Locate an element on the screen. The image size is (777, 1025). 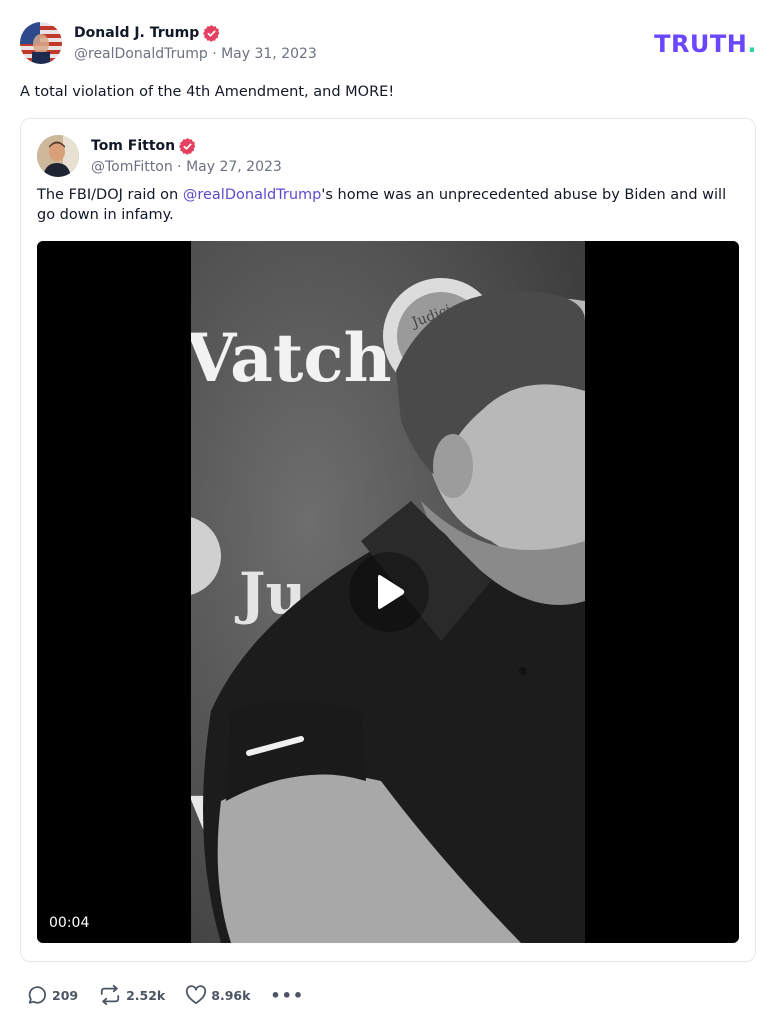
post-actions: 209 2.52k 8.96k ••• is located at coordinates (175, 995).